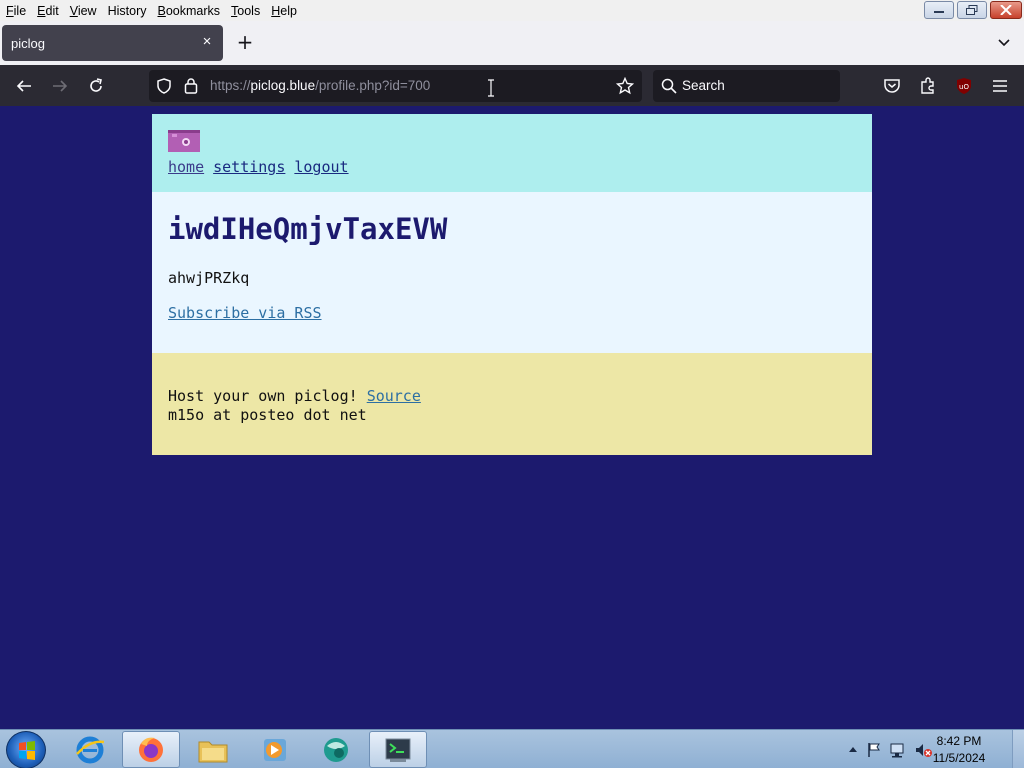 The image size is (1024, 768). I want to click on url-bar: https://piclog.blue/profile.php?id=700, so click(395, 86).